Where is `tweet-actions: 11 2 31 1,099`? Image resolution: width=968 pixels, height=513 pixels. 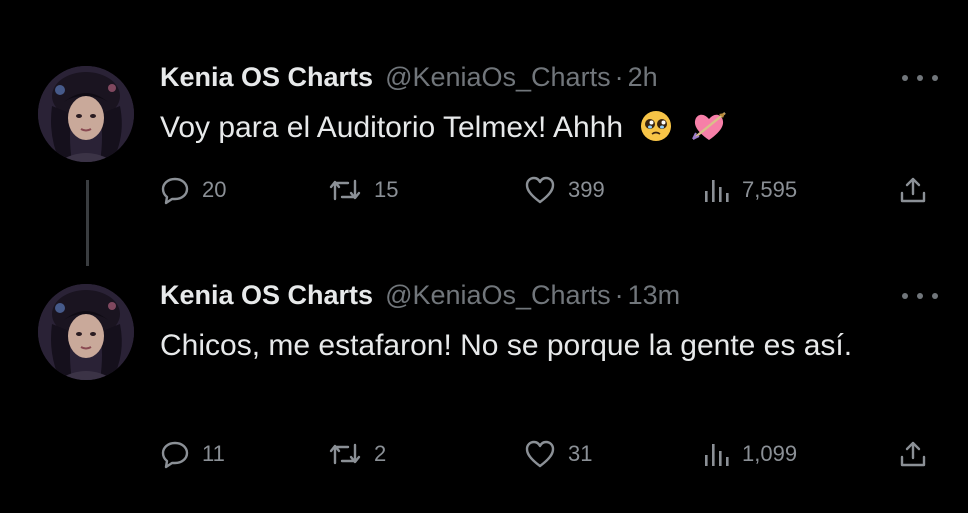 tweet-actions: 11 2 31 1,099 is located at coordinates (550, 454).